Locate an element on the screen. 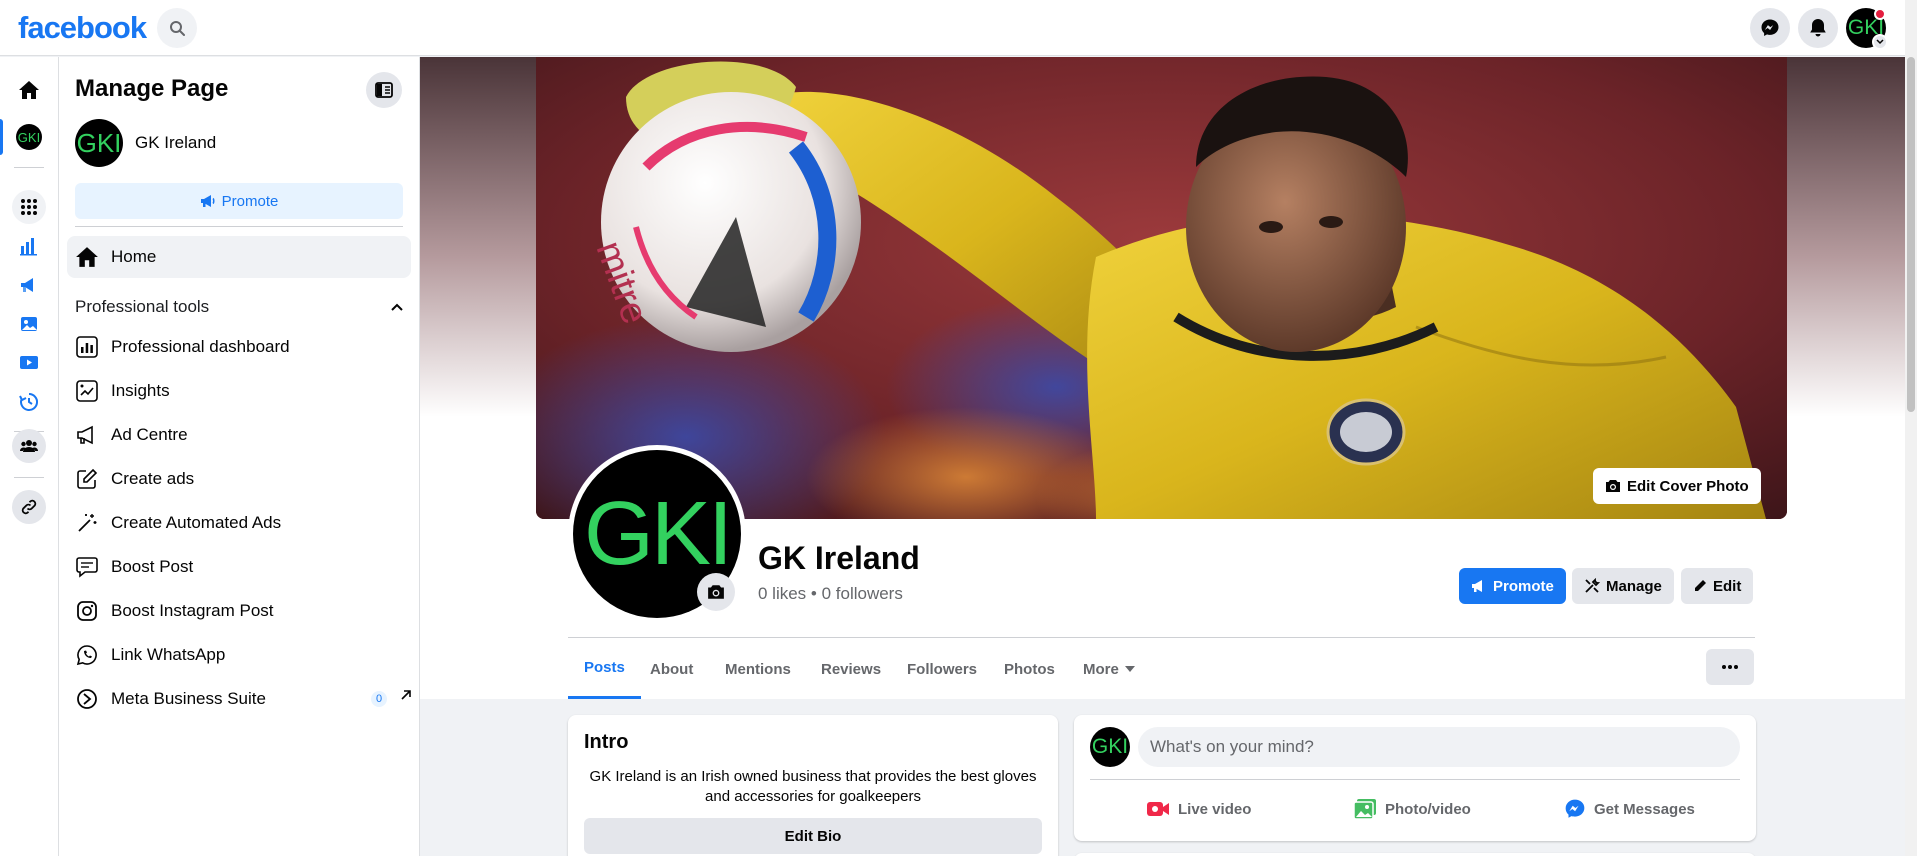 The width and height of the screenshot is (1917, 856). scrollbar-thumb is located at coordinates (1911, 234).